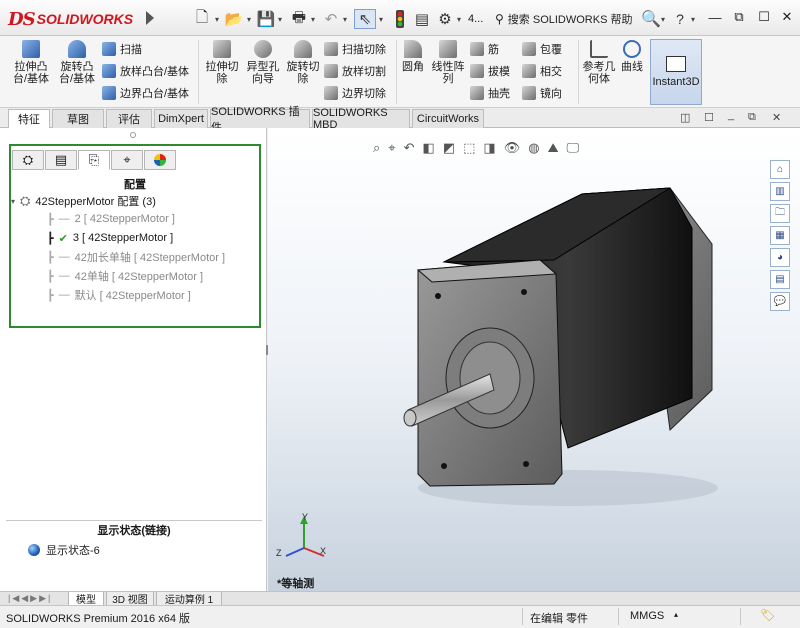 The height and width of the screenshot is (628, 800). What do you see at coordinates (469, 148) in the screenshot?
I see `view-orientation-icon: ⬚` at bounding box center [469, 148].